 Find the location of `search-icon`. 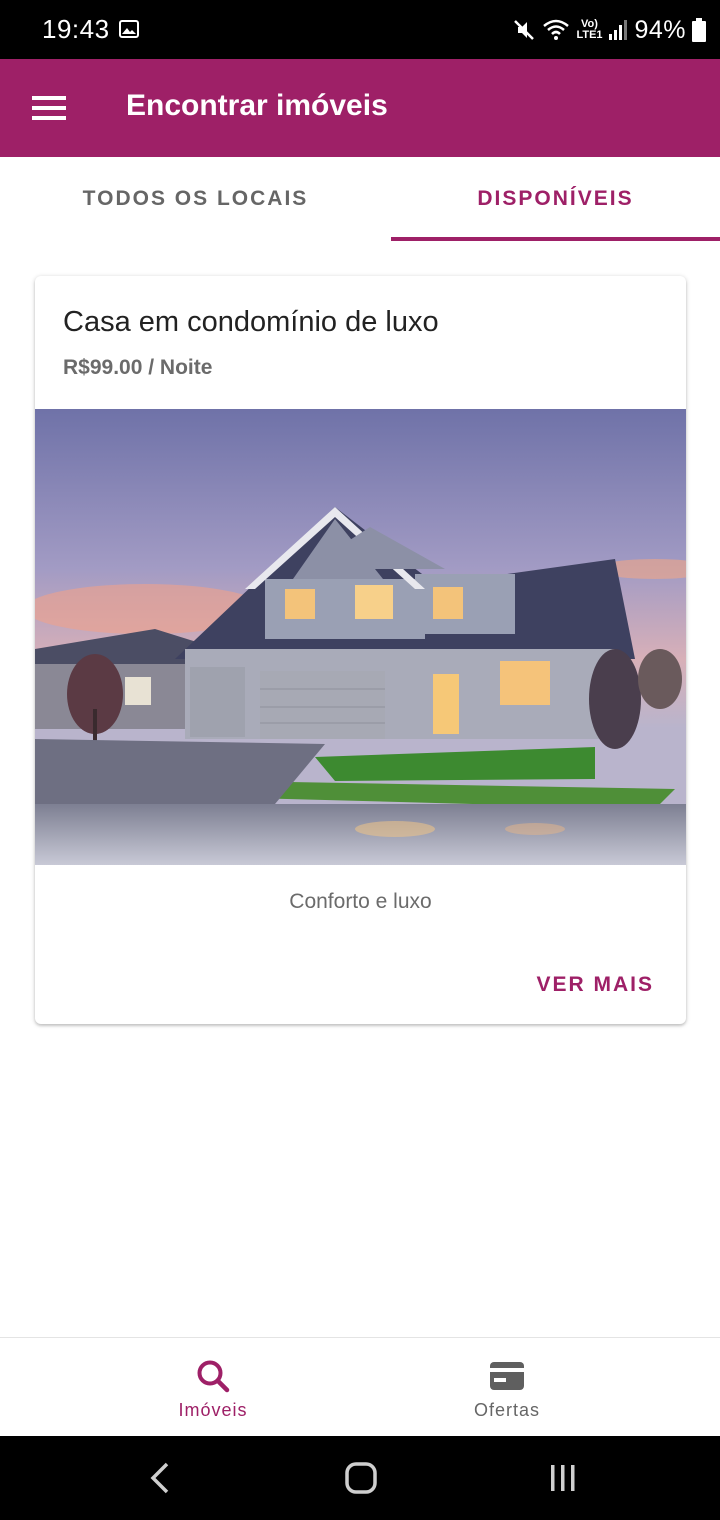

search-icon is located at coordinates (213, 1376).